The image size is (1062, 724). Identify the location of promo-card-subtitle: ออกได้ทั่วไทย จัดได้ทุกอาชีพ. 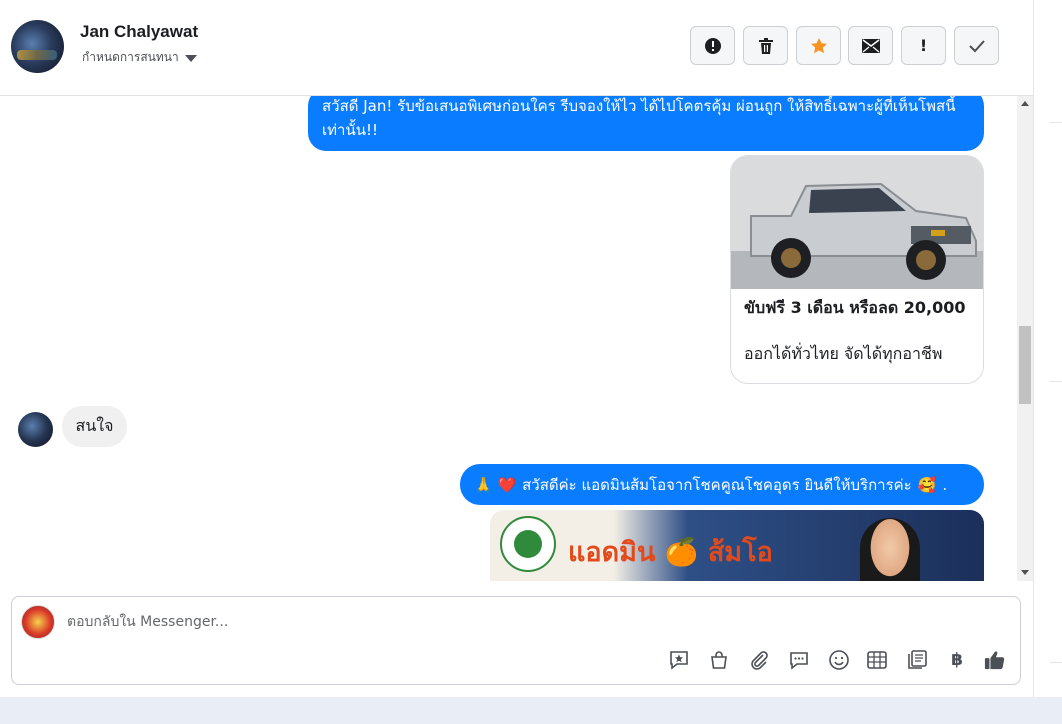
(843, 353).